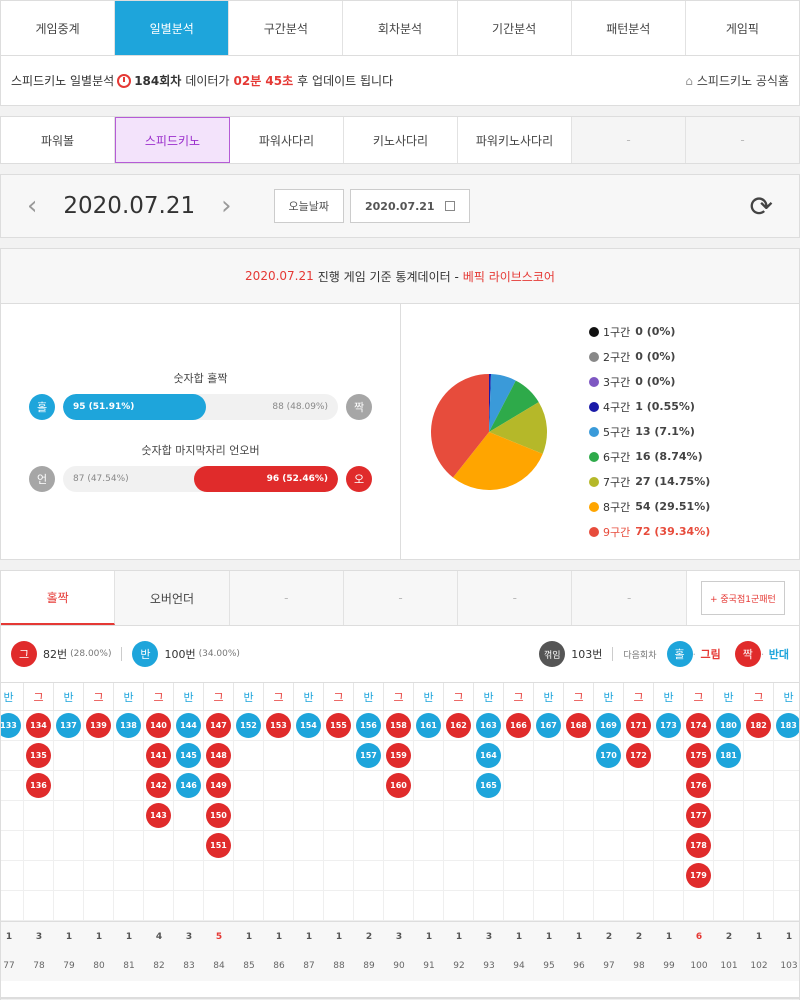 The height and width of the screenshot is (1000, 800). I want to click on result-ball: 174, so click(698, 725).